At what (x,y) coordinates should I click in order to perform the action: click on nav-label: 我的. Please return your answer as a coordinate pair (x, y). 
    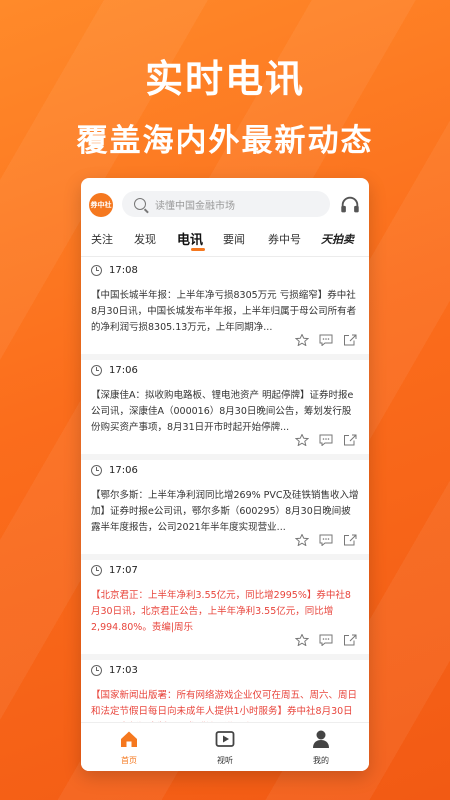
    Looking at the image, I should click on (321, 760).